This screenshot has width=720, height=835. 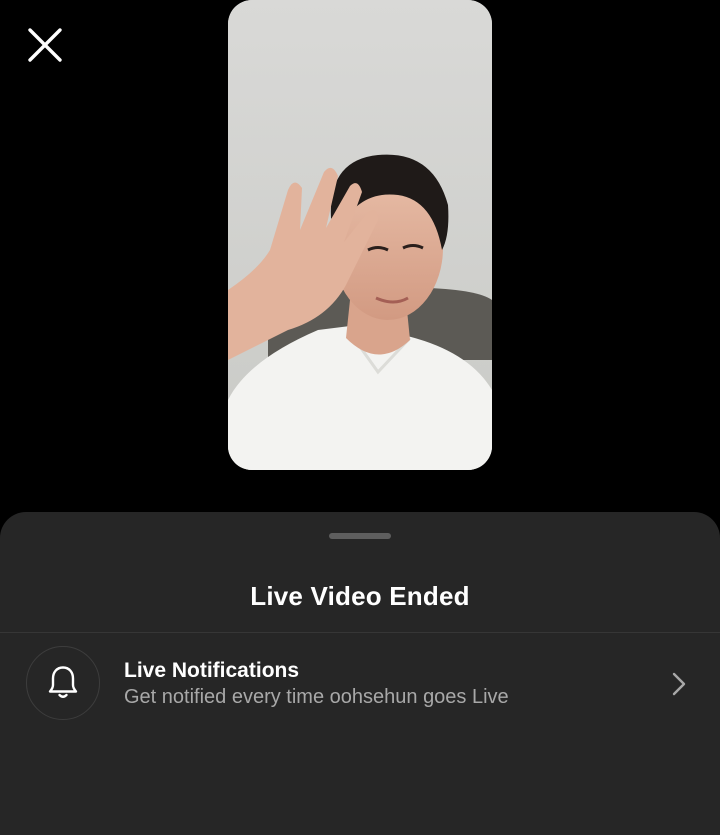 I want to click on close-button, so click(x=45, y=45).